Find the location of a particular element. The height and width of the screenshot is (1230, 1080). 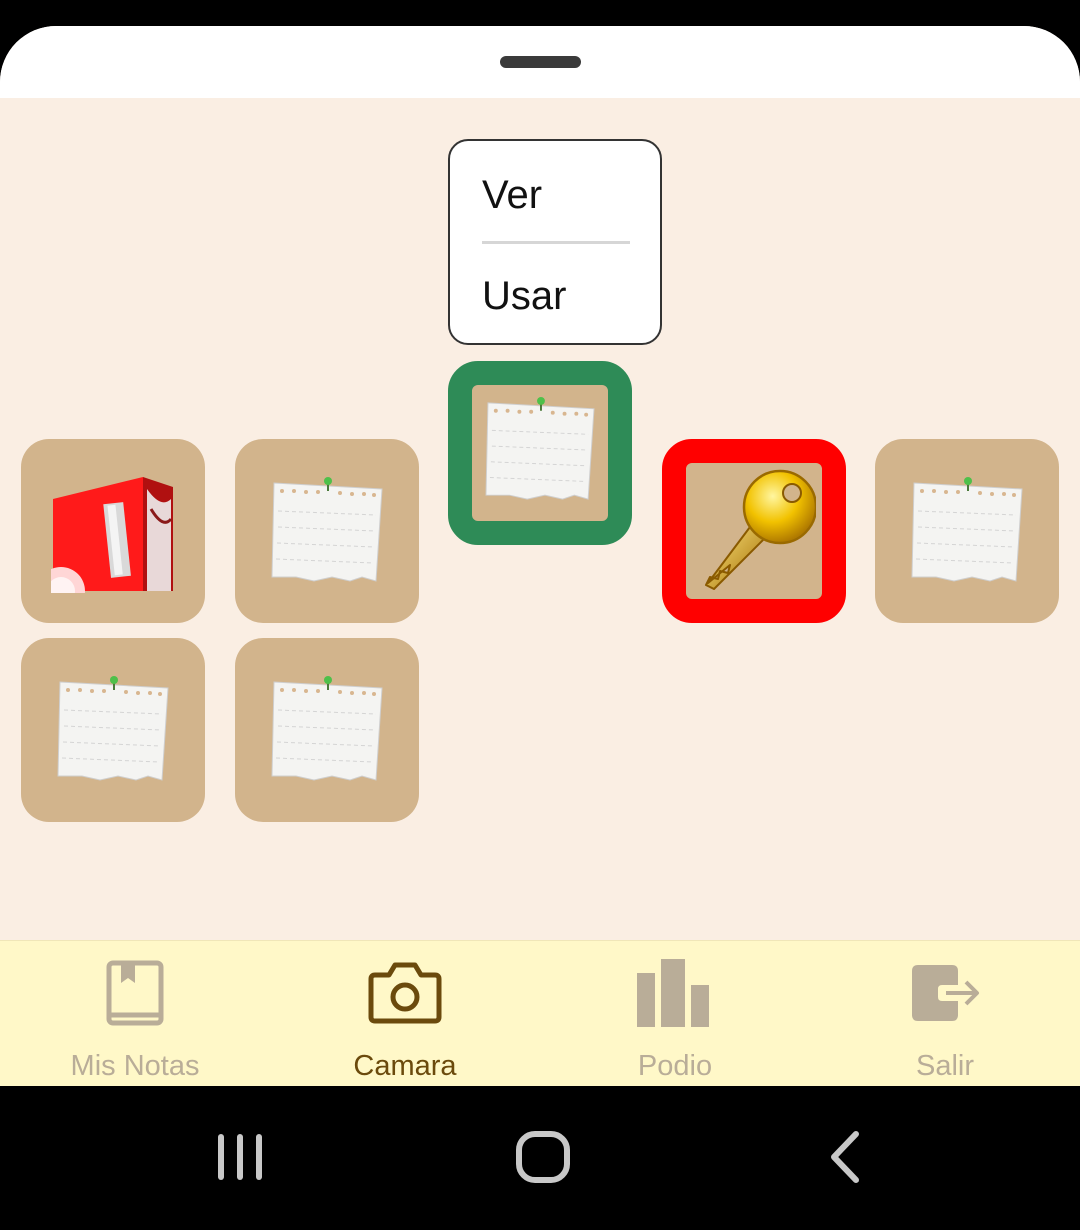

menu-divider is located at coordinates (556, 242).